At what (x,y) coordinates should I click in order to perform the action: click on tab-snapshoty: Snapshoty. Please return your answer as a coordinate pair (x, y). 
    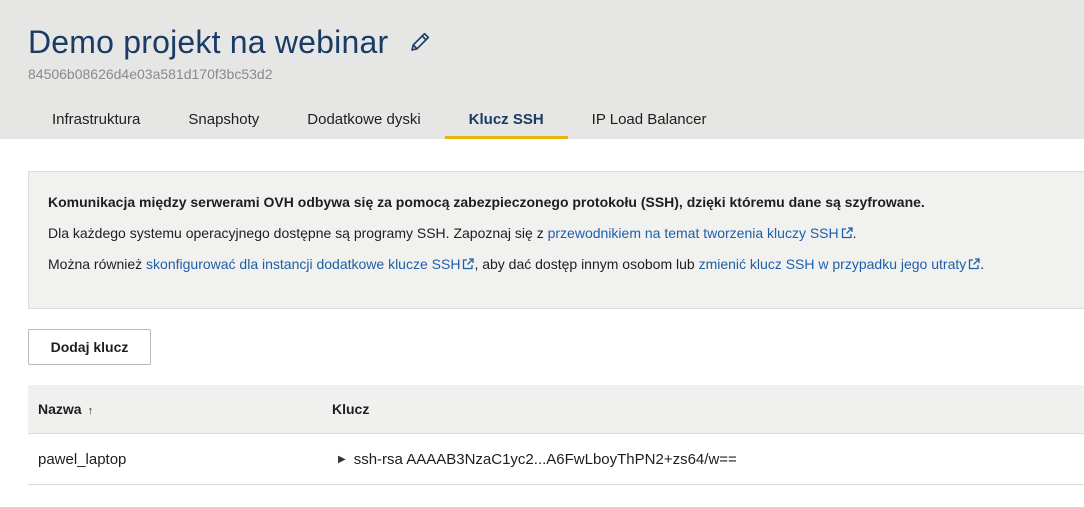
    Looking at the image, I should click on (223, 119).